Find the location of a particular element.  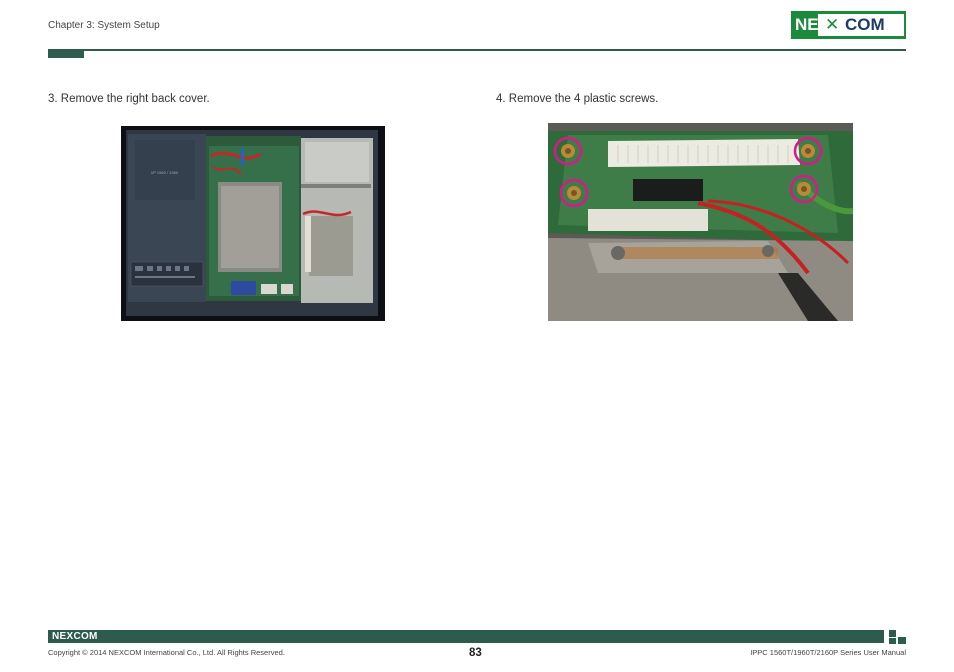

header-divider is located at coordinates (477, 50).